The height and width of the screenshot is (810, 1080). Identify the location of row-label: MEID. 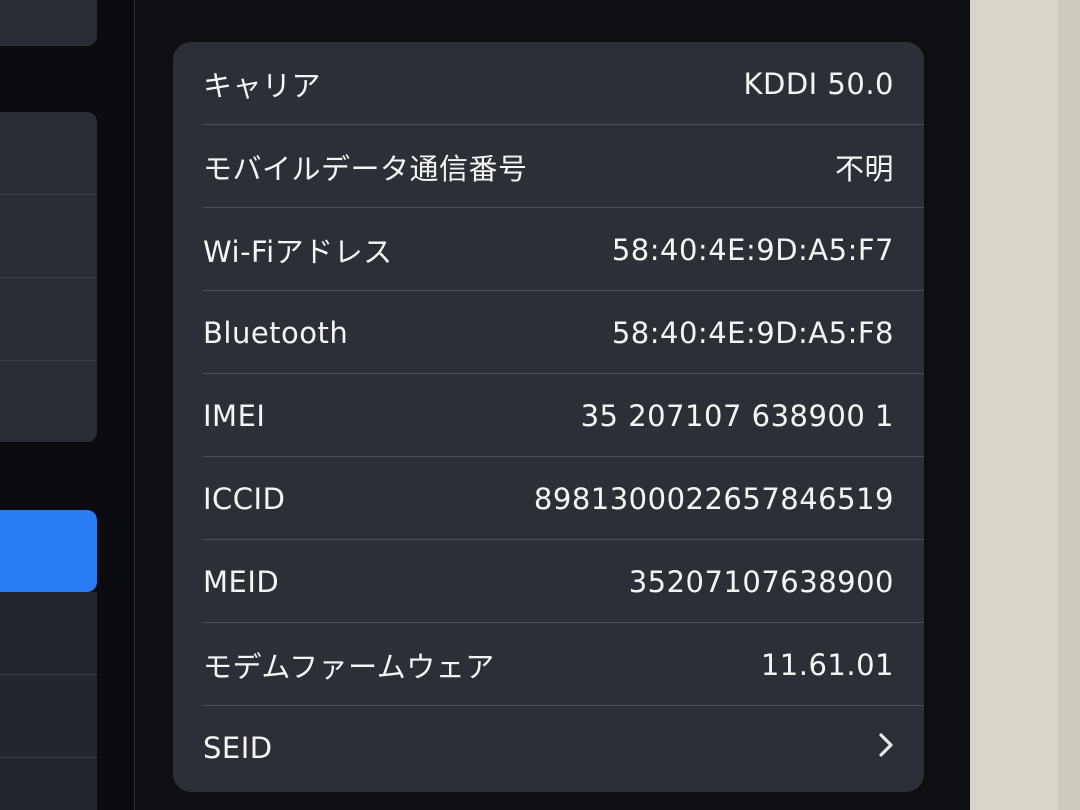
(241, 581).